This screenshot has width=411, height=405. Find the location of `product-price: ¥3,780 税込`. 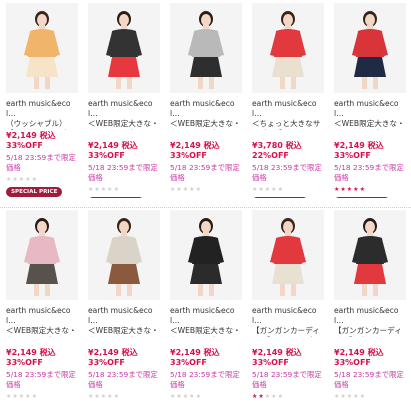

product-price: ¥3,780 税込 is located at coordinates (277, 145).